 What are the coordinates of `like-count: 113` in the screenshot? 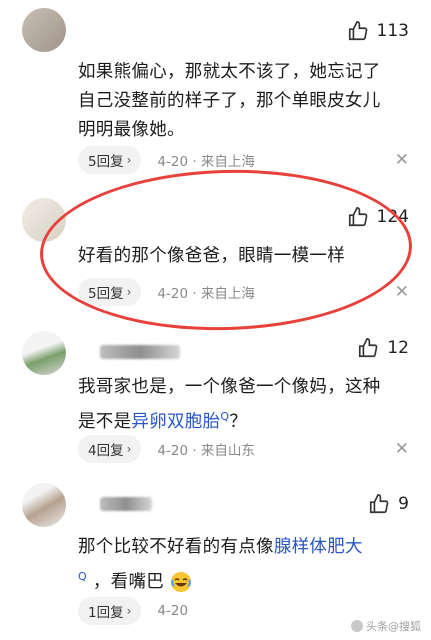 It's located at (392, 31).